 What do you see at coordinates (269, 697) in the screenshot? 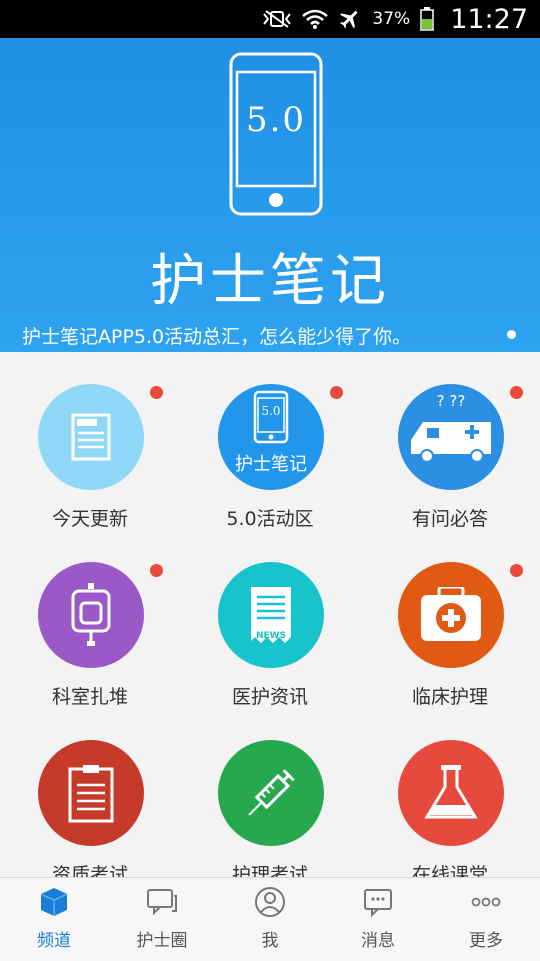
I see `grid-item-label: 医护资讯` at bounding box center [269, 697].